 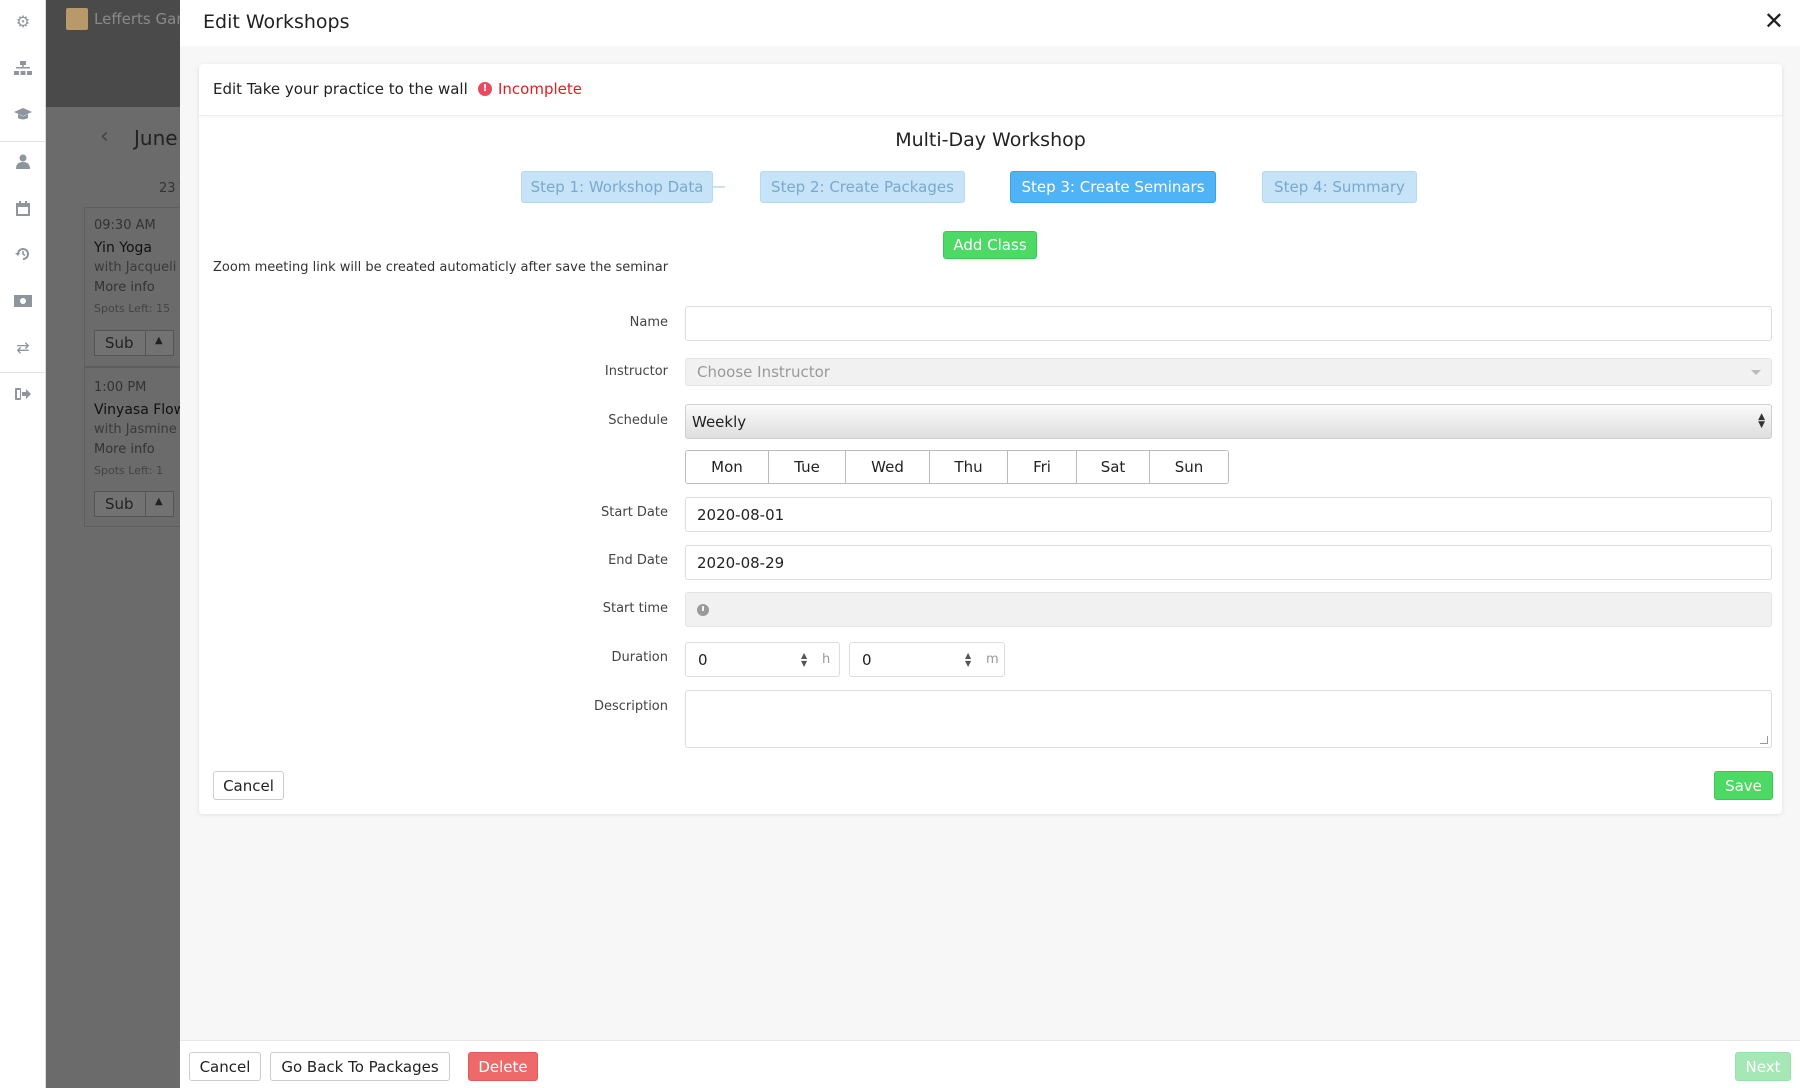 What do you see at coordinates (1113, 187) in the screenshot?
I see `step-create-seminars: Step 3: Create Seminars` at bounding box center [1113, 187].